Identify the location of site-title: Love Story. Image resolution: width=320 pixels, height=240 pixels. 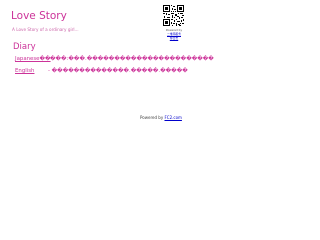
(39, 16).